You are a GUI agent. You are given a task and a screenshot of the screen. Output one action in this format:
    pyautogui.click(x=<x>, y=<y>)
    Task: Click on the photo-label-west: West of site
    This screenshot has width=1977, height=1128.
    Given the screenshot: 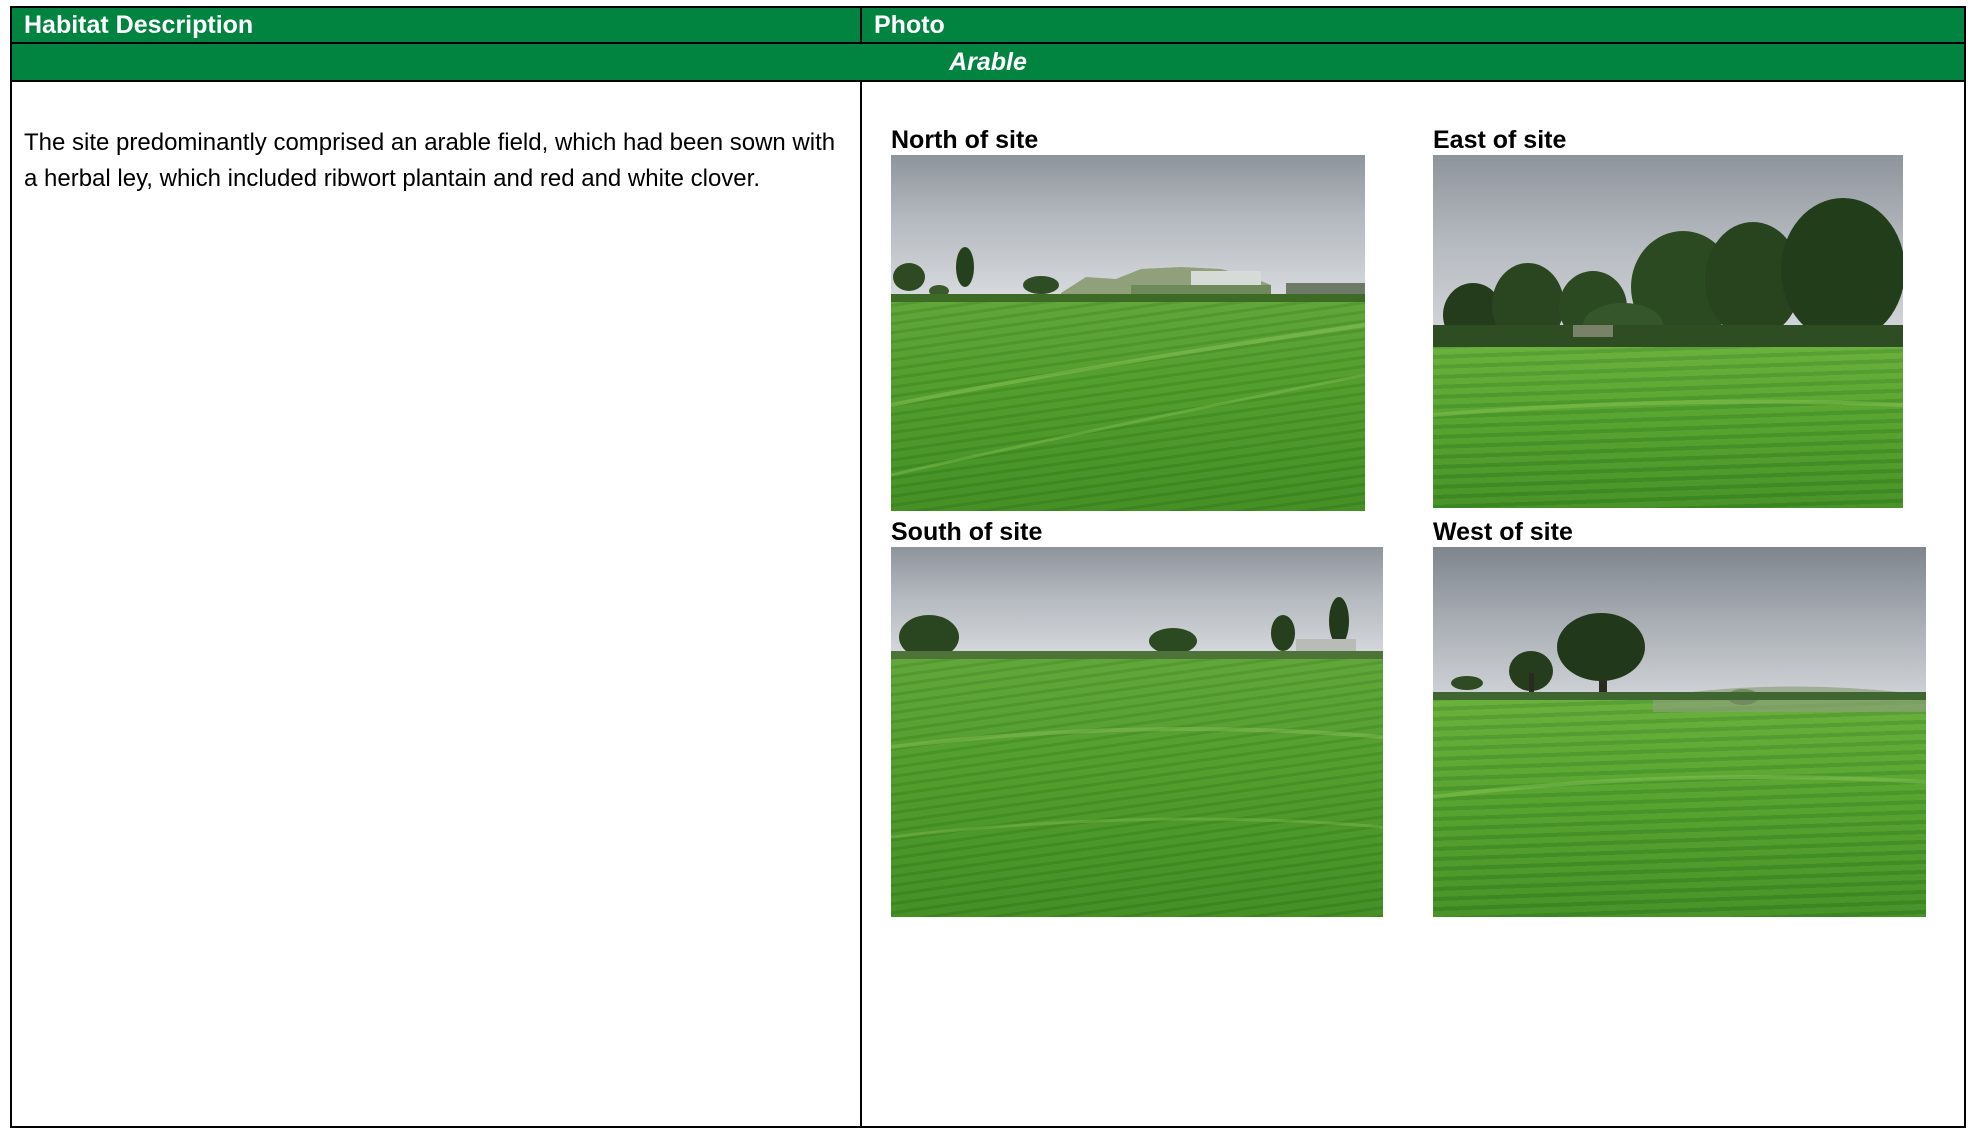 What is the action you would take?
    pyautogui.click(x=1503, y=532)
    